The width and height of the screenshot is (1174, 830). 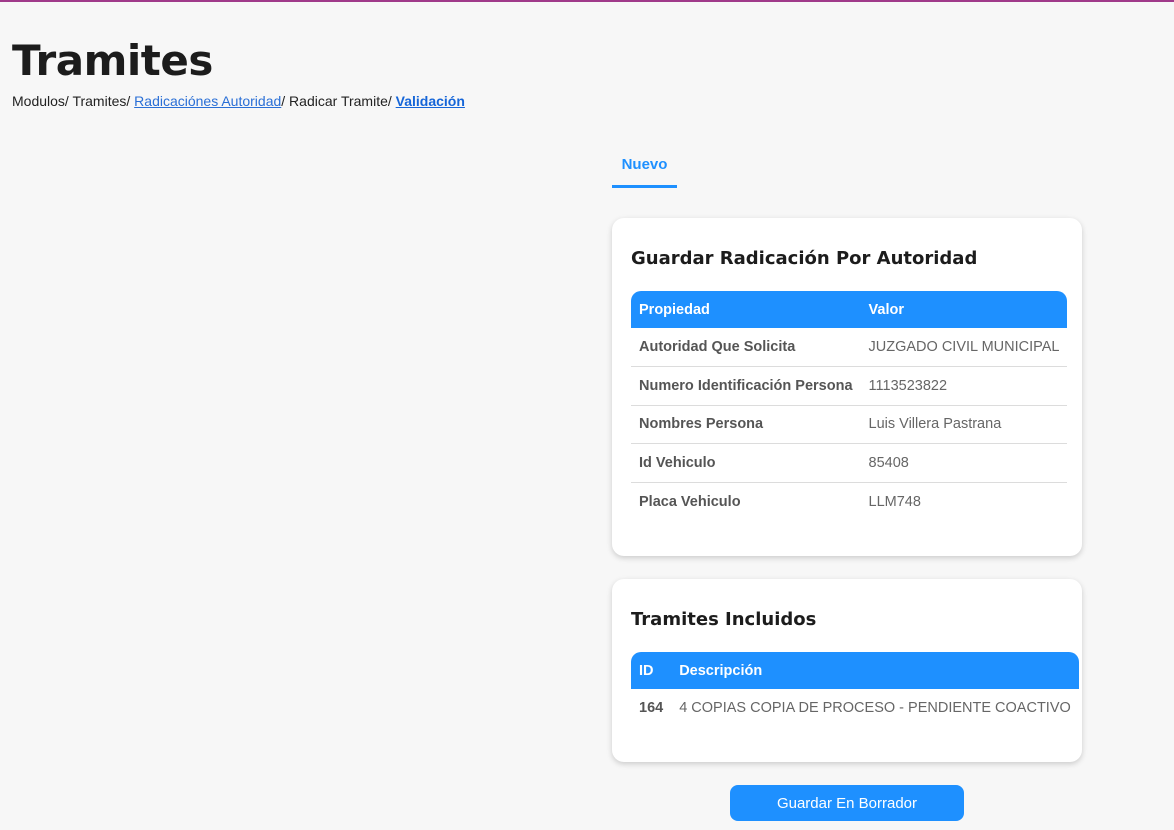 What do you see at coordinates (964, 425) in the screenshot?
I see `property-value: Luis Villera Pastrana` at bounding box center [964, 425].